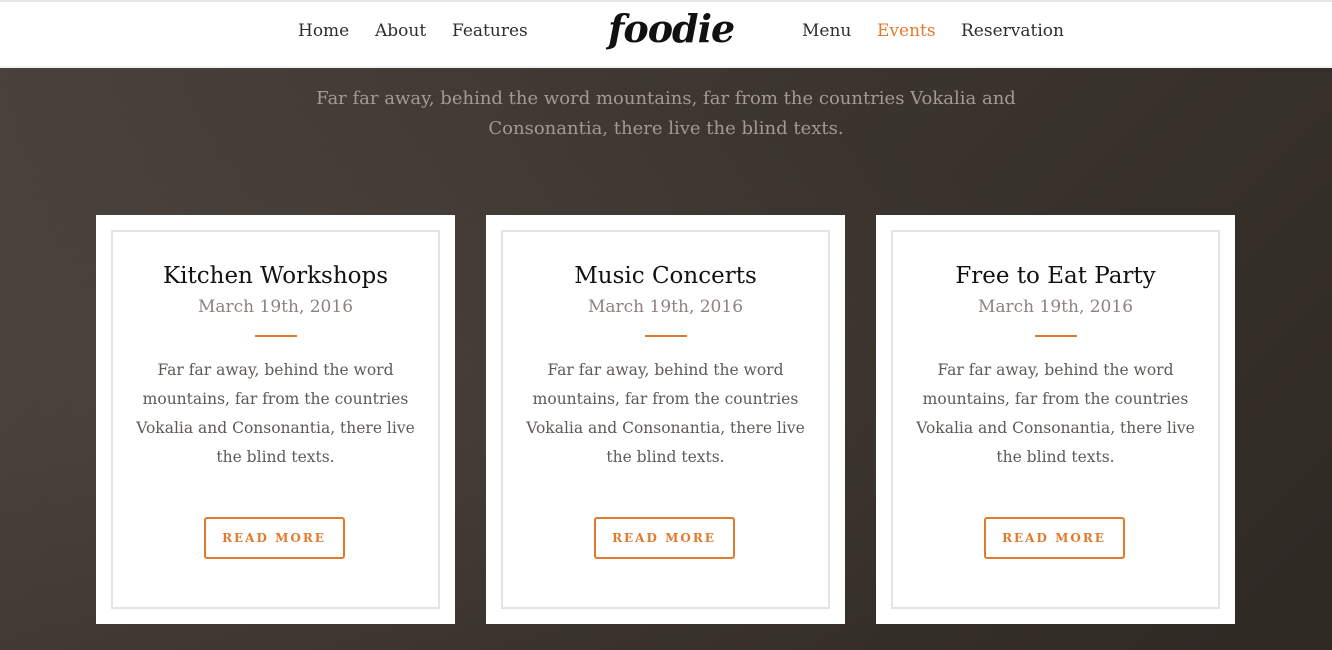 This screenshot has height=650, width=1332. I want to click on nav-link-features: Features, so click(490, 31).